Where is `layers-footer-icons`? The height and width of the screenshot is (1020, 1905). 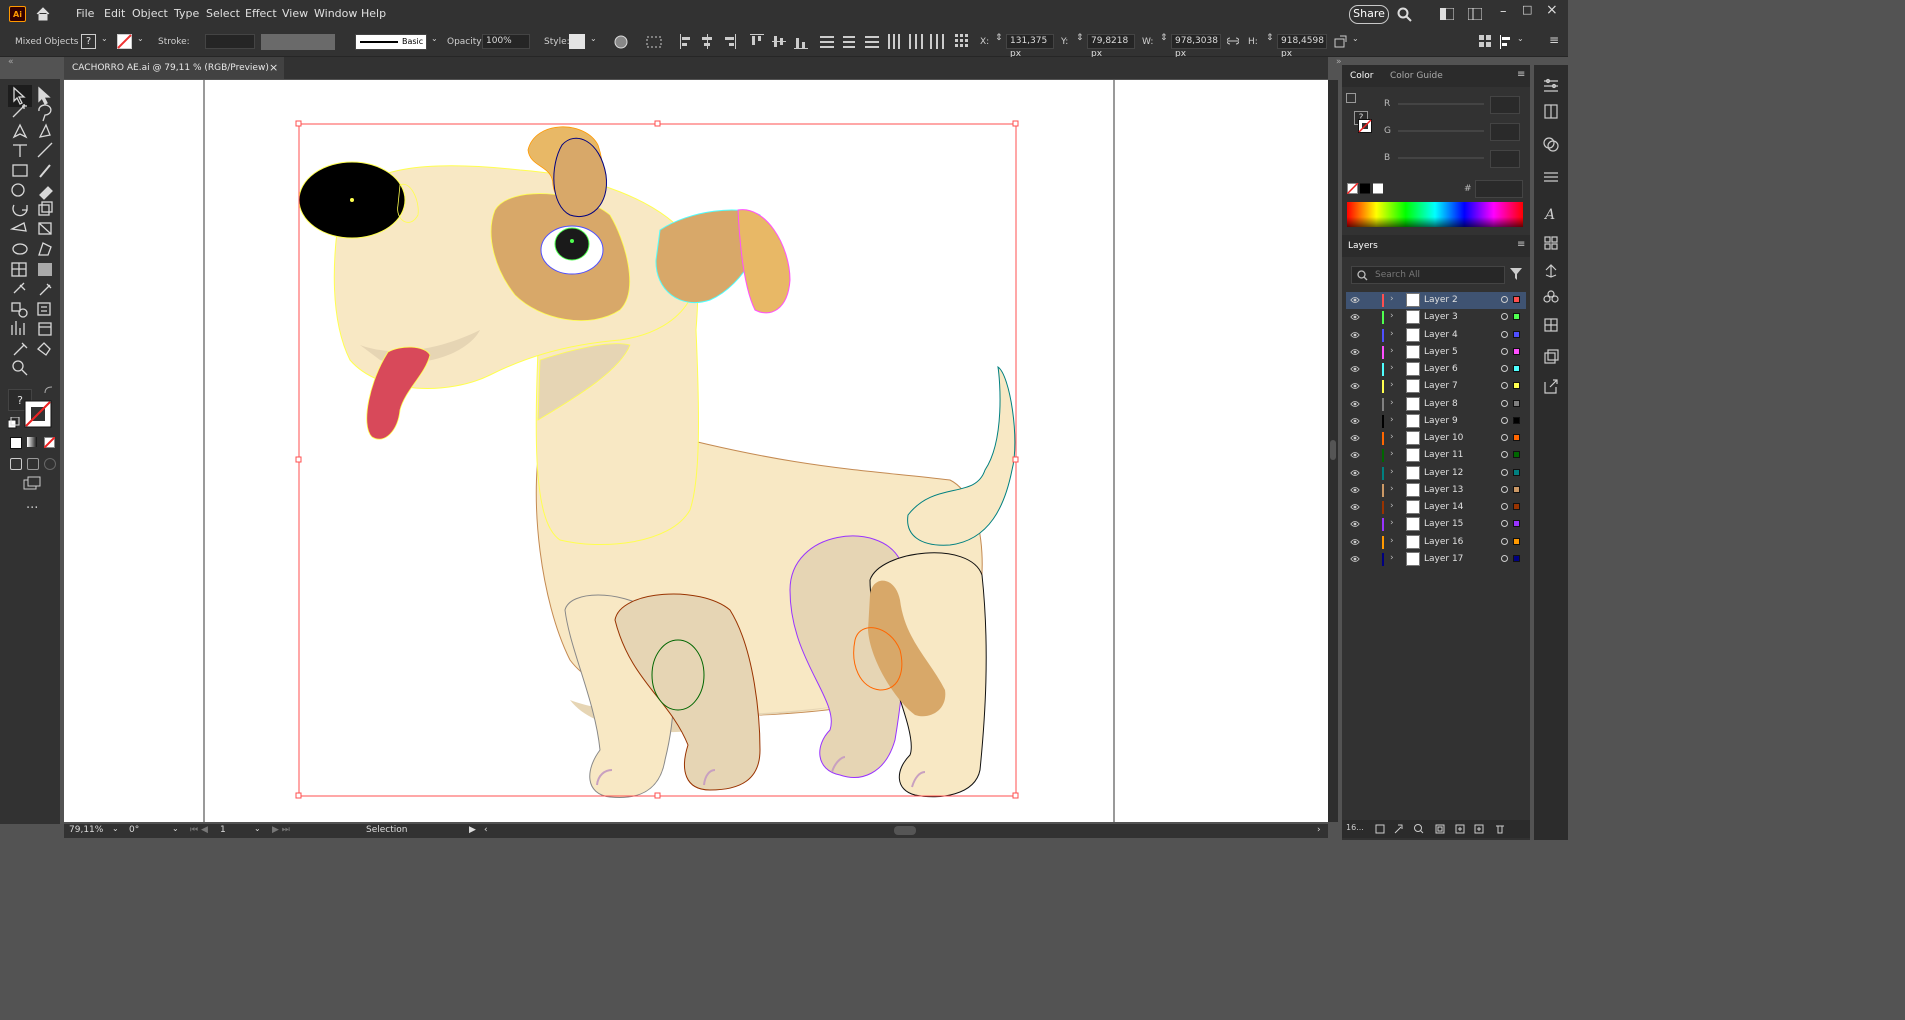 layers-footer-icons is located at coordinates (1449, 829).